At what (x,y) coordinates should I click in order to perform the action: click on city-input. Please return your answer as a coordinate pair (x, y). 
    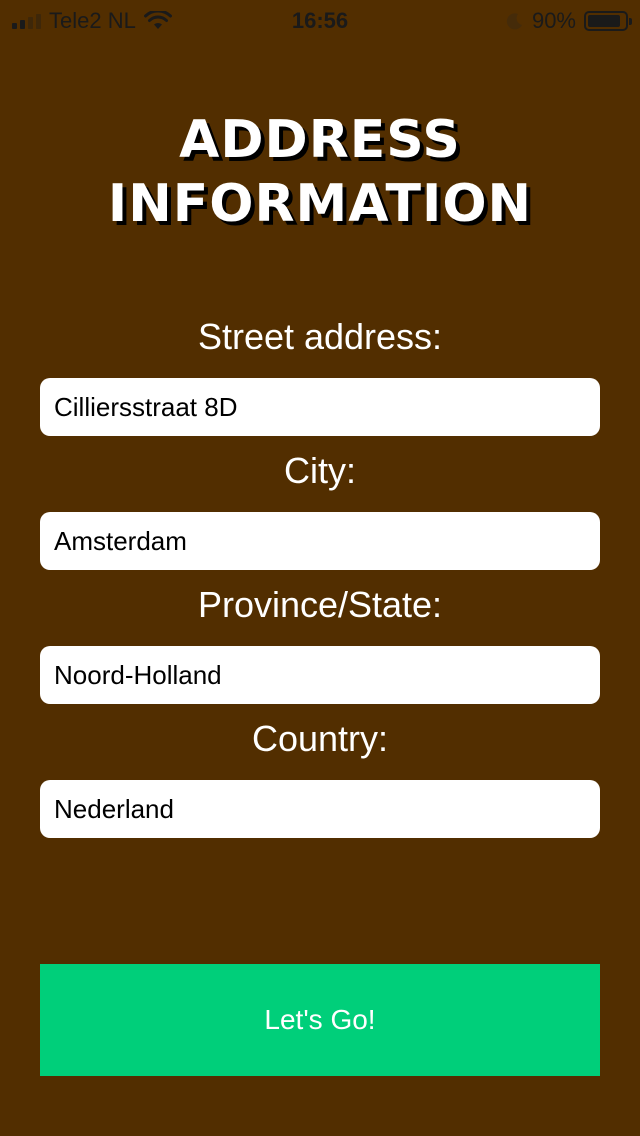
    Looking at the image, I should click on (320, 541).